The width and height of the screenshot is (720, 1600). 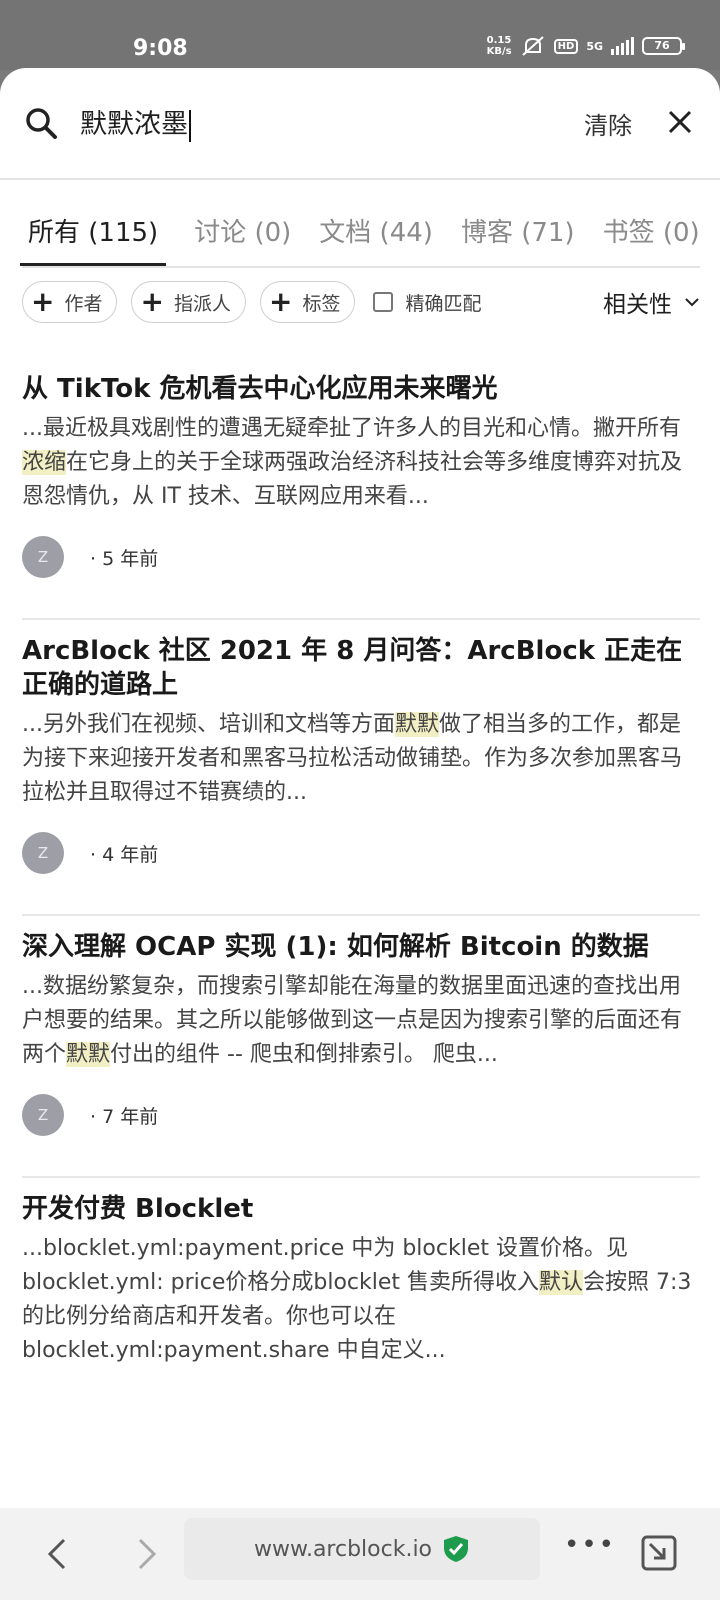 What do you see at coordinates (361, 389) in the screenshot?
I see `result-title: 从 TikTok 危机看去中心化应用未来曙光` at bounding box center [361, 389].